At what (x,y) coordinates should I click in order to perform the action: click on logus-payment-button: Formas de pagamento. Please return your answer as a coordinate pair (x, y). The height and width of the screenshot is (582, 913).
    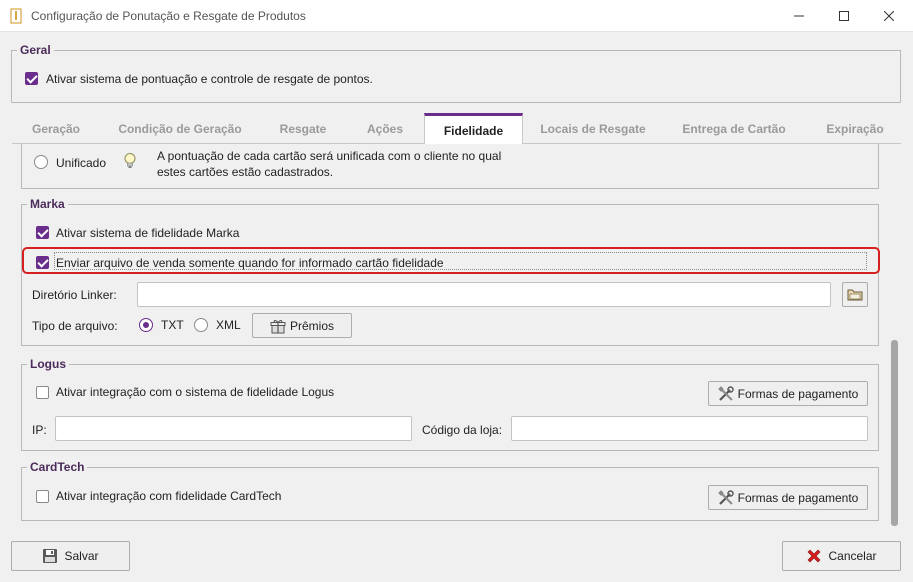
    Looking at the image, I should click on (788, 393).